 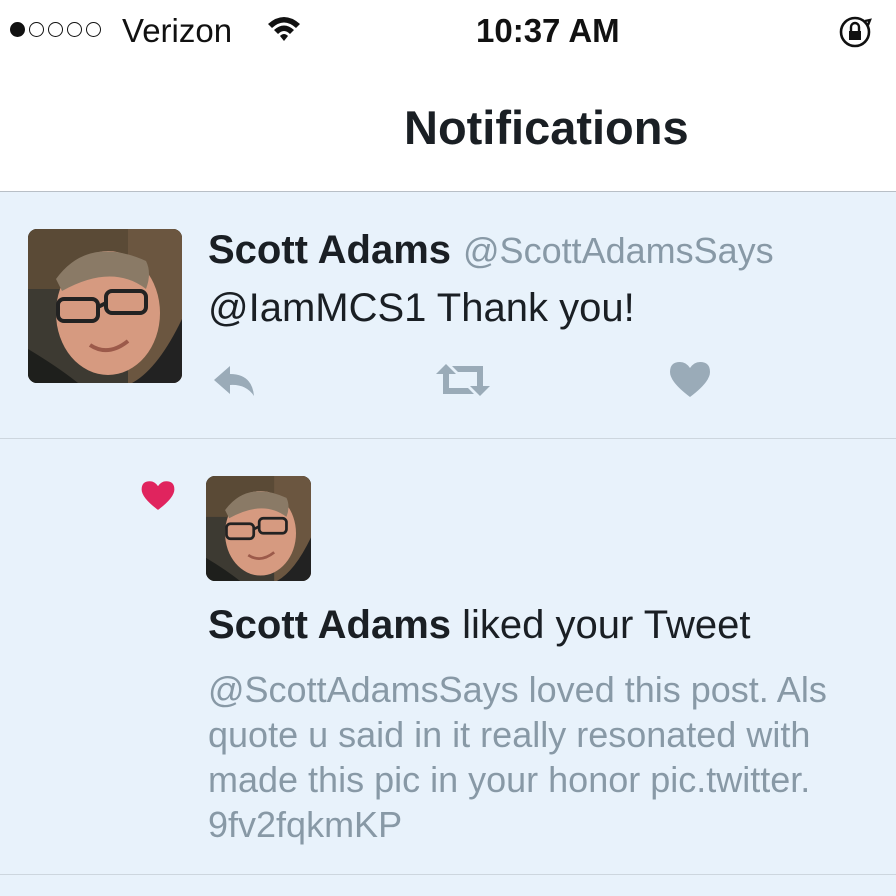 I want to click on display-name: Scott Adams, so click(x=329, y=250).